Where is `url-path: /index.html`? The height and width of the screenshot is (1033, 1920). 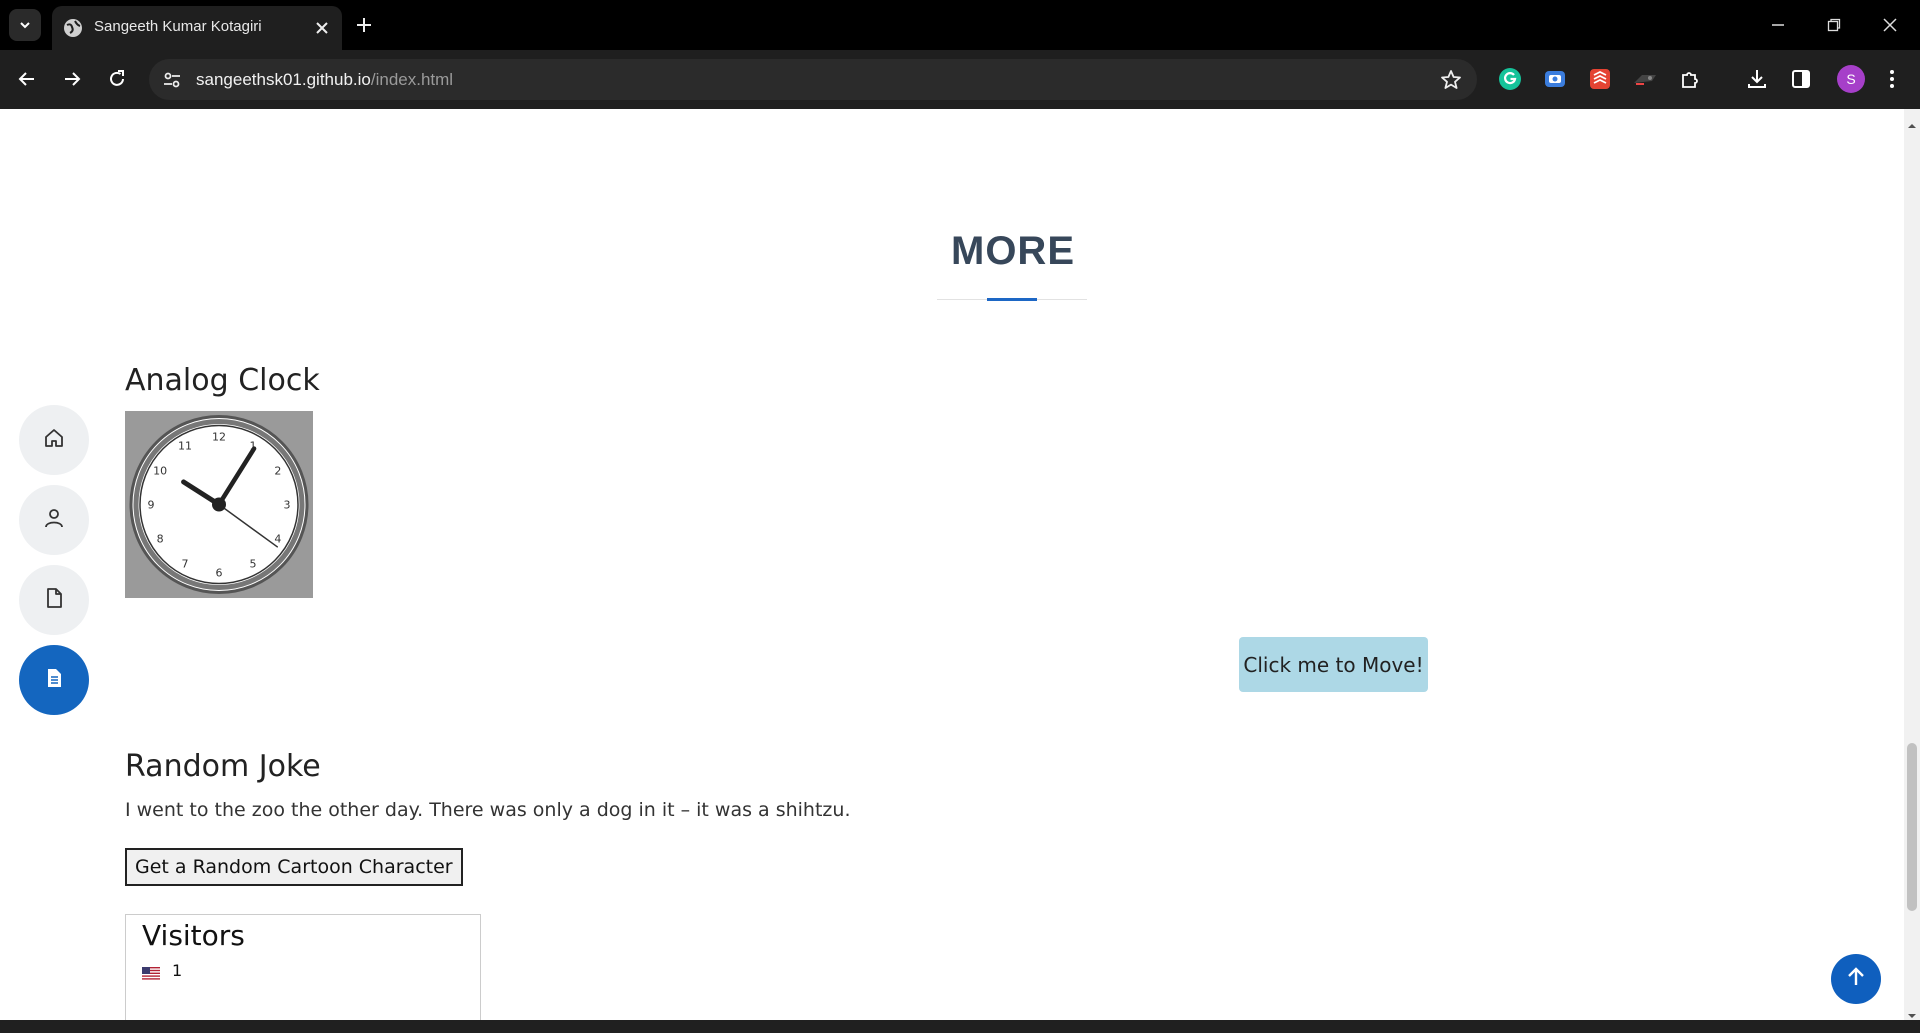 url-path: /index.html is located at coordinates (412, 79).